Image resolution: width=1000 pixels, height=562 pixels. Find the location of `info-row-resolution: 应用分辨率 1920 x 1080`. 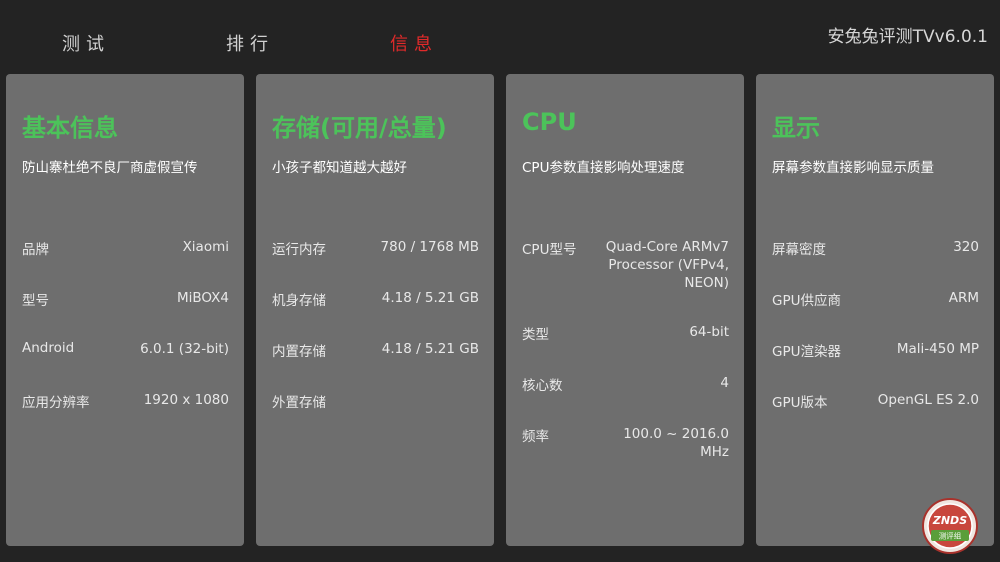

info-row-resolution: 应用分辨率 1920 x 1080 is located at coordinates (125, 416).